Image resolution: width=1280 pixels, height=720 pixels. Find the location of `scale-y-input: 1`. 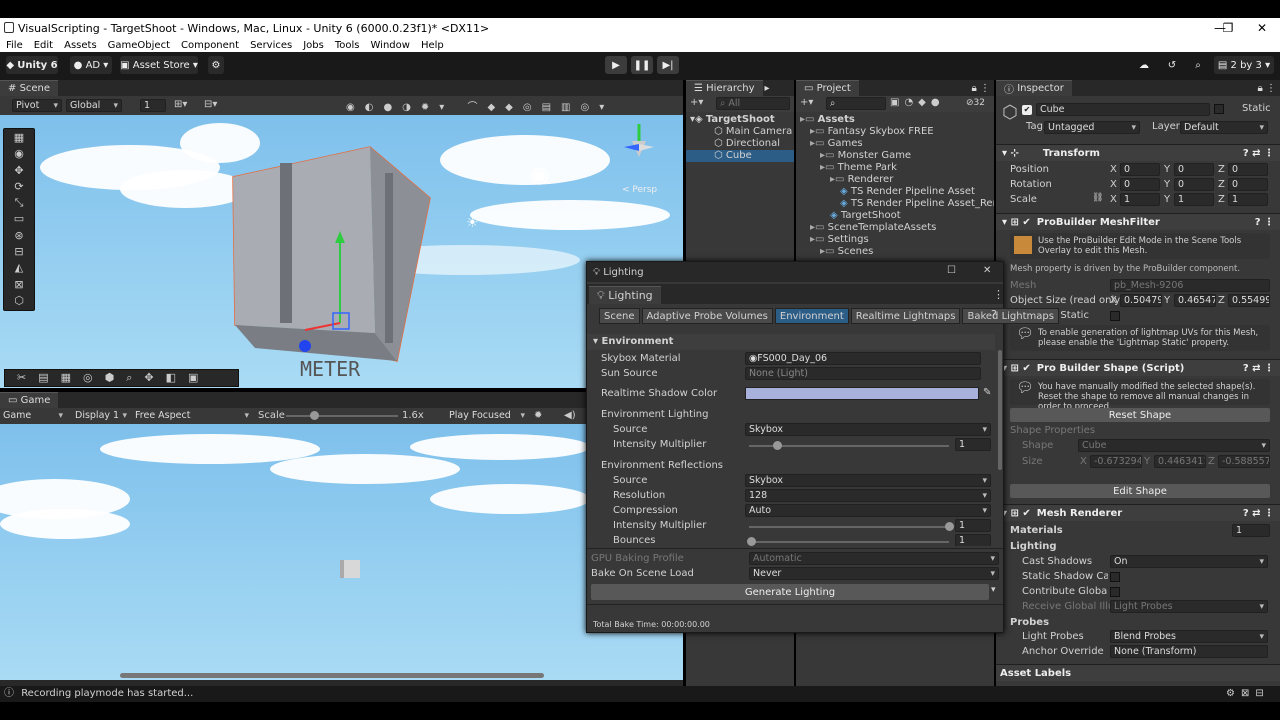

scale-y-input: 1 is located at coordinates (1194, 199).